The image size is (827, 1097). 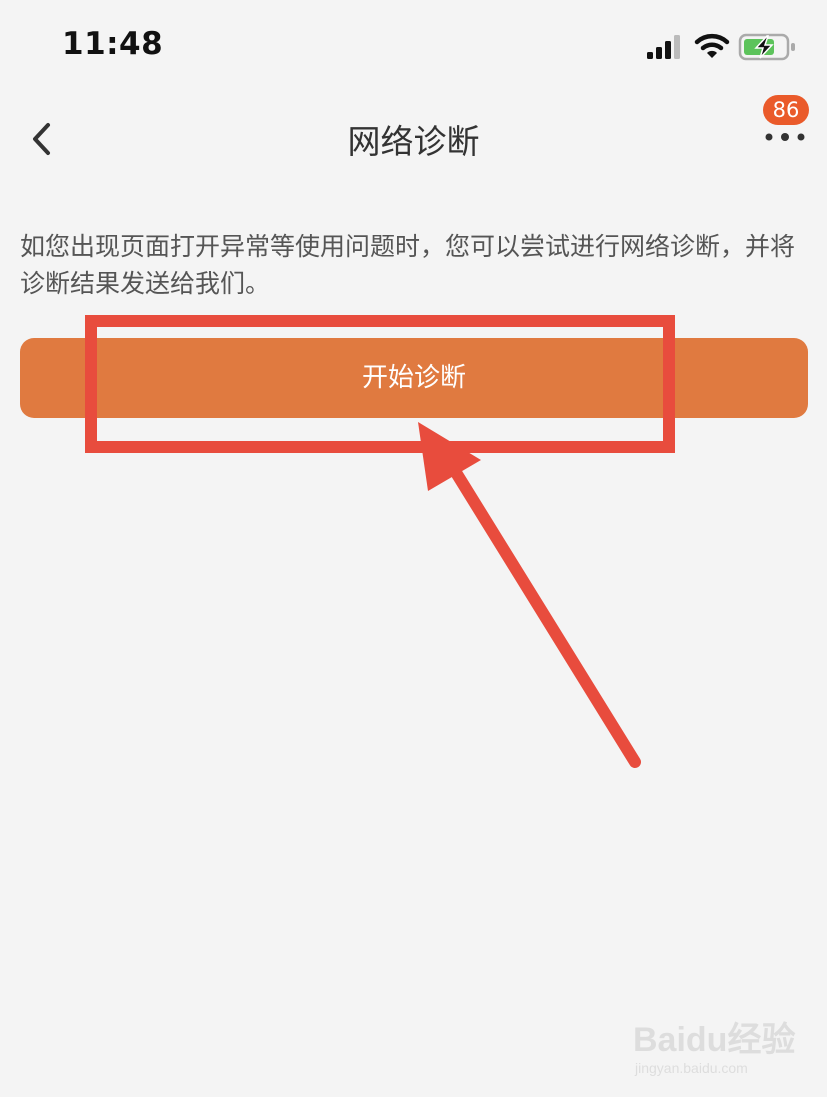 What do you see at coordinates (785, 137) in the screenshot?
I see `more-dots-icon` at bounding box center [785, 137].